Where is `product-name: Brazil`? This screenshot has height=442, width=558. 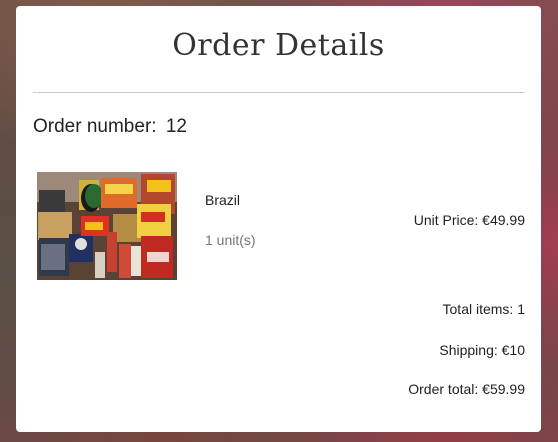
product-name: Brazil is located at coordinates (223, 200).